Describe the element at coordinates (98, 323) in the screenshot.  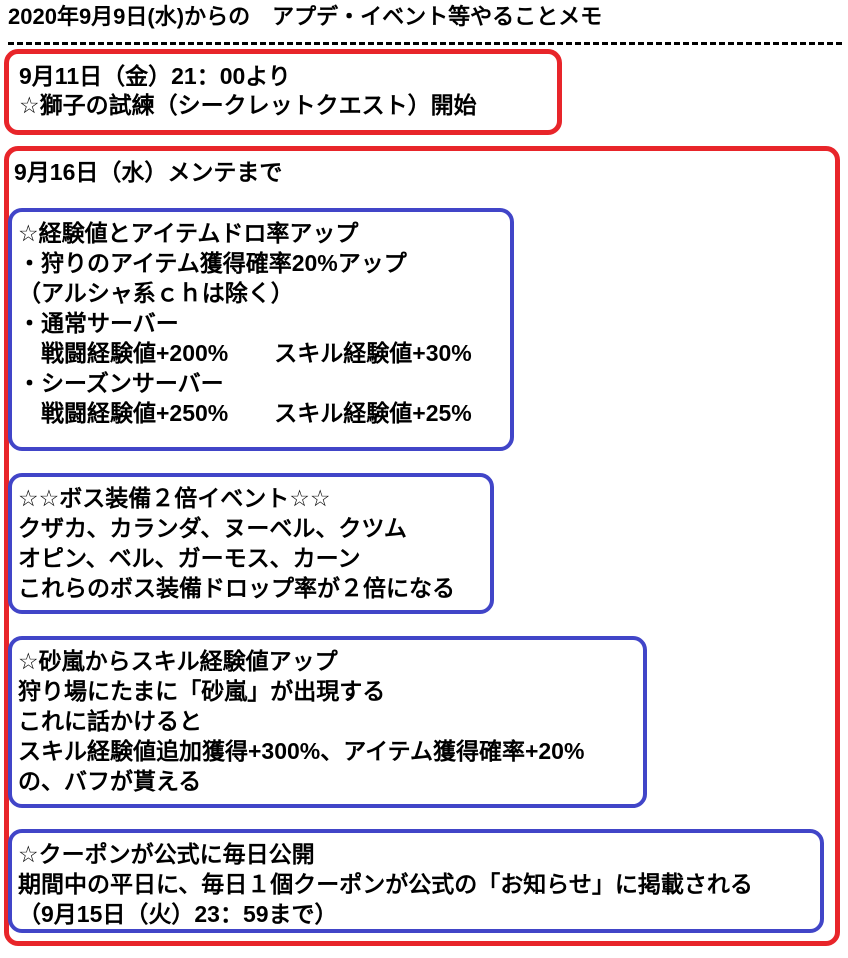
I see `exp-drop-line-4: ・通常サーバー` at that location.